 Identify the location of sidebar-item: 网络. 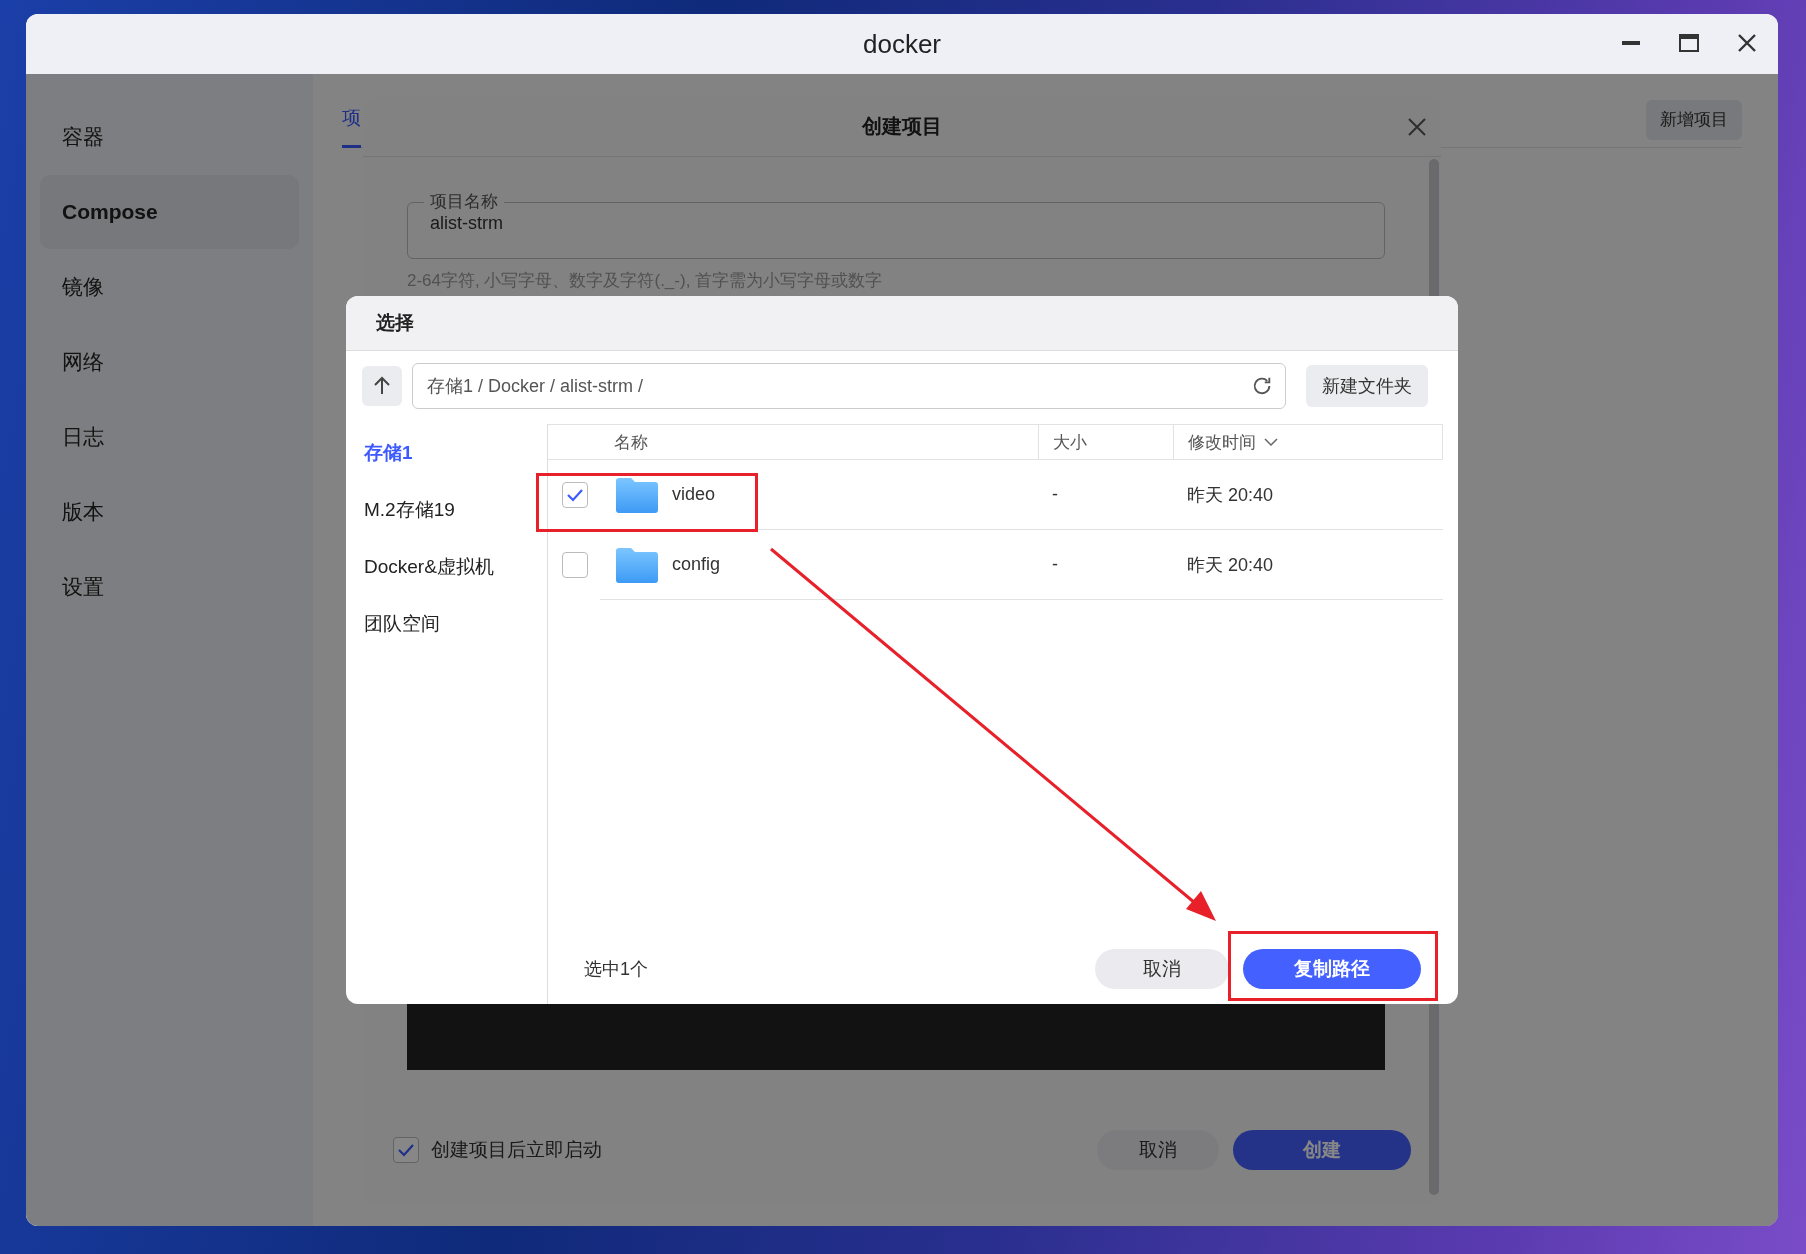
(169, 362).